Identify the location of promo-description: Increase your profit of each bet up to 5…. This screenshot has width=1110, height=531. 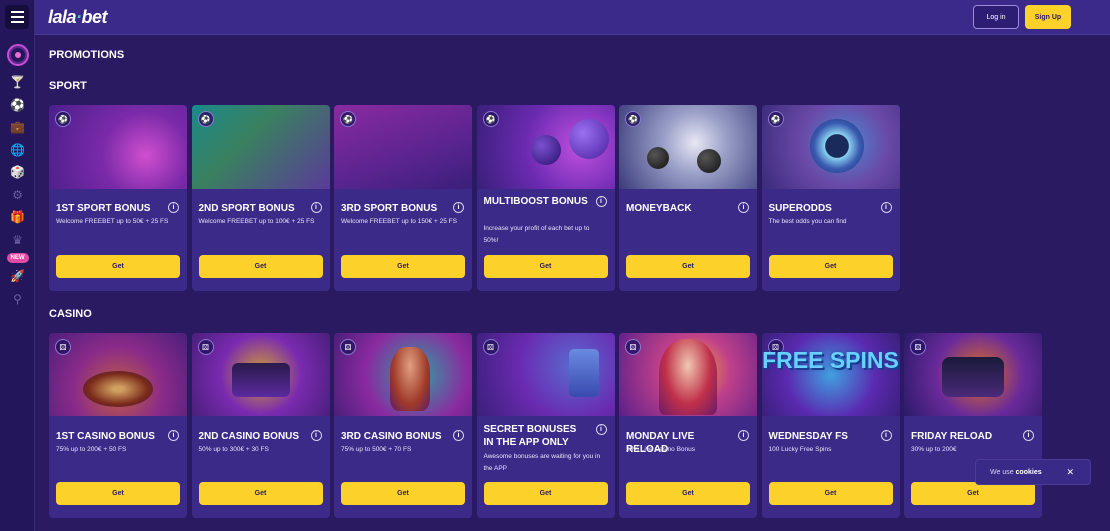
(536, 234).